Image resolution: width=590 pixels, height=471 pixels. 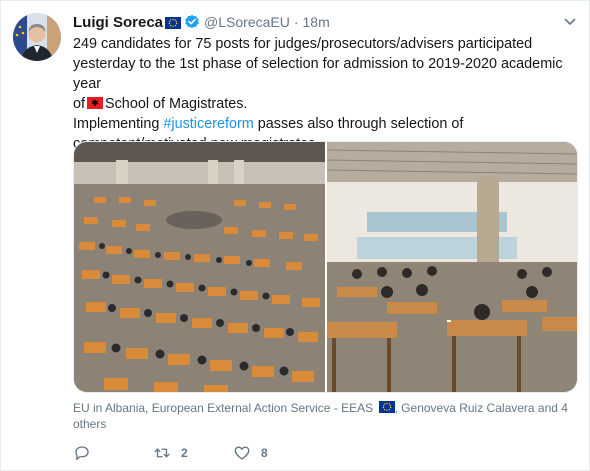 What do you see at coordinates (116, 124) in the screenshot?
I see `tweet-text-fragment: Implementing` at bounding box center [116, 124].